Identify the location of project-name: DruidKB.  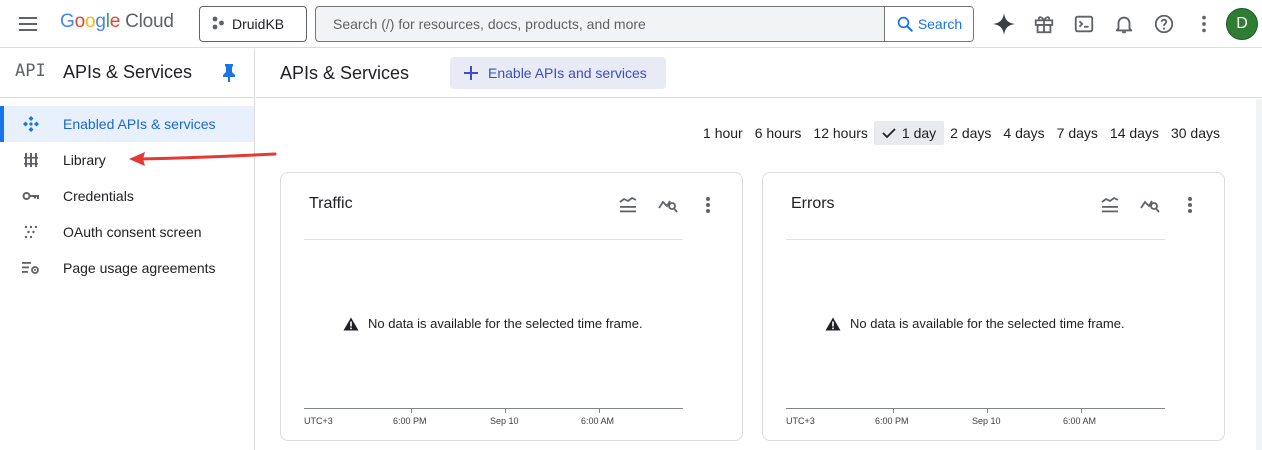
(258, 24).